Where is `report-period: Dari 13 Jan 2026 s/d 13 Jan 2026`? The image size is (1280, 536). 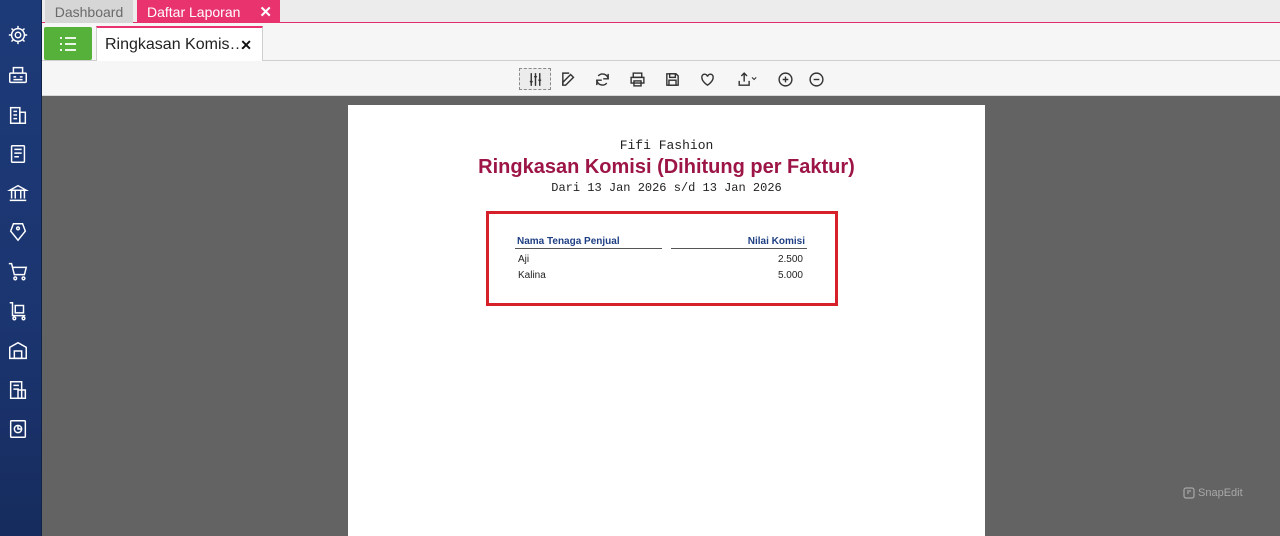
report-period: Dari 13 Jan 2026 s/d 13 Jan 2026 is located at coordinates (666, 188).